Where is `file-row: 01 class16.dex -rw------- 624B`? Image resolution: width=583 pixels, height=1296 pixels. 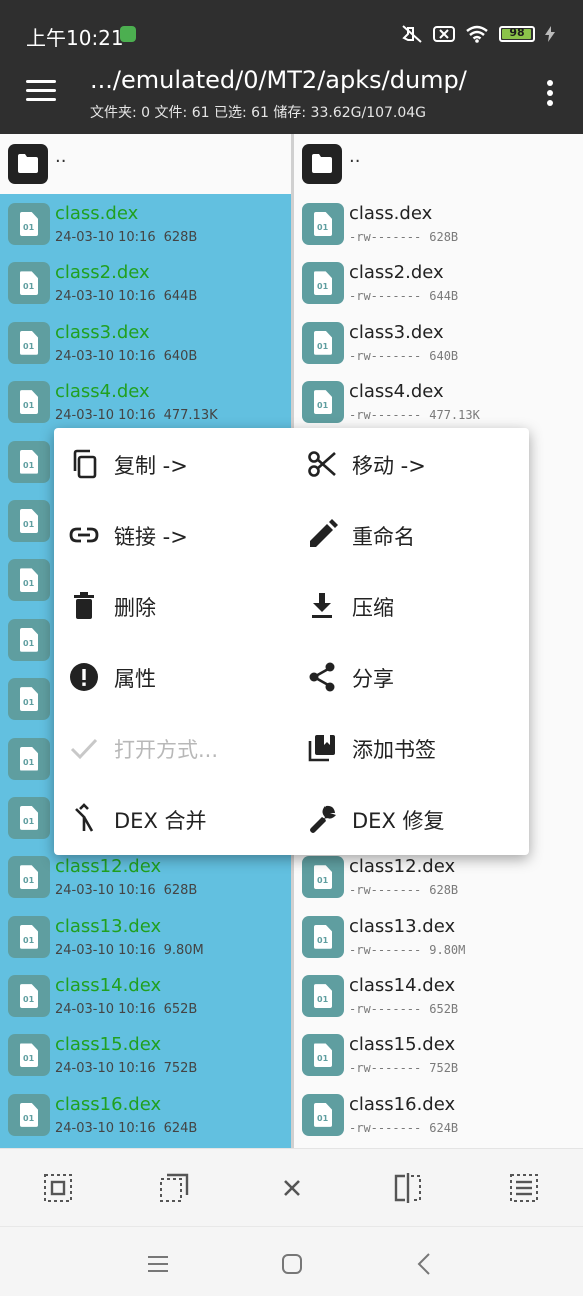 file-row: 01 class16.dex -rw------- 624B is located at coordinates (438, 1114).